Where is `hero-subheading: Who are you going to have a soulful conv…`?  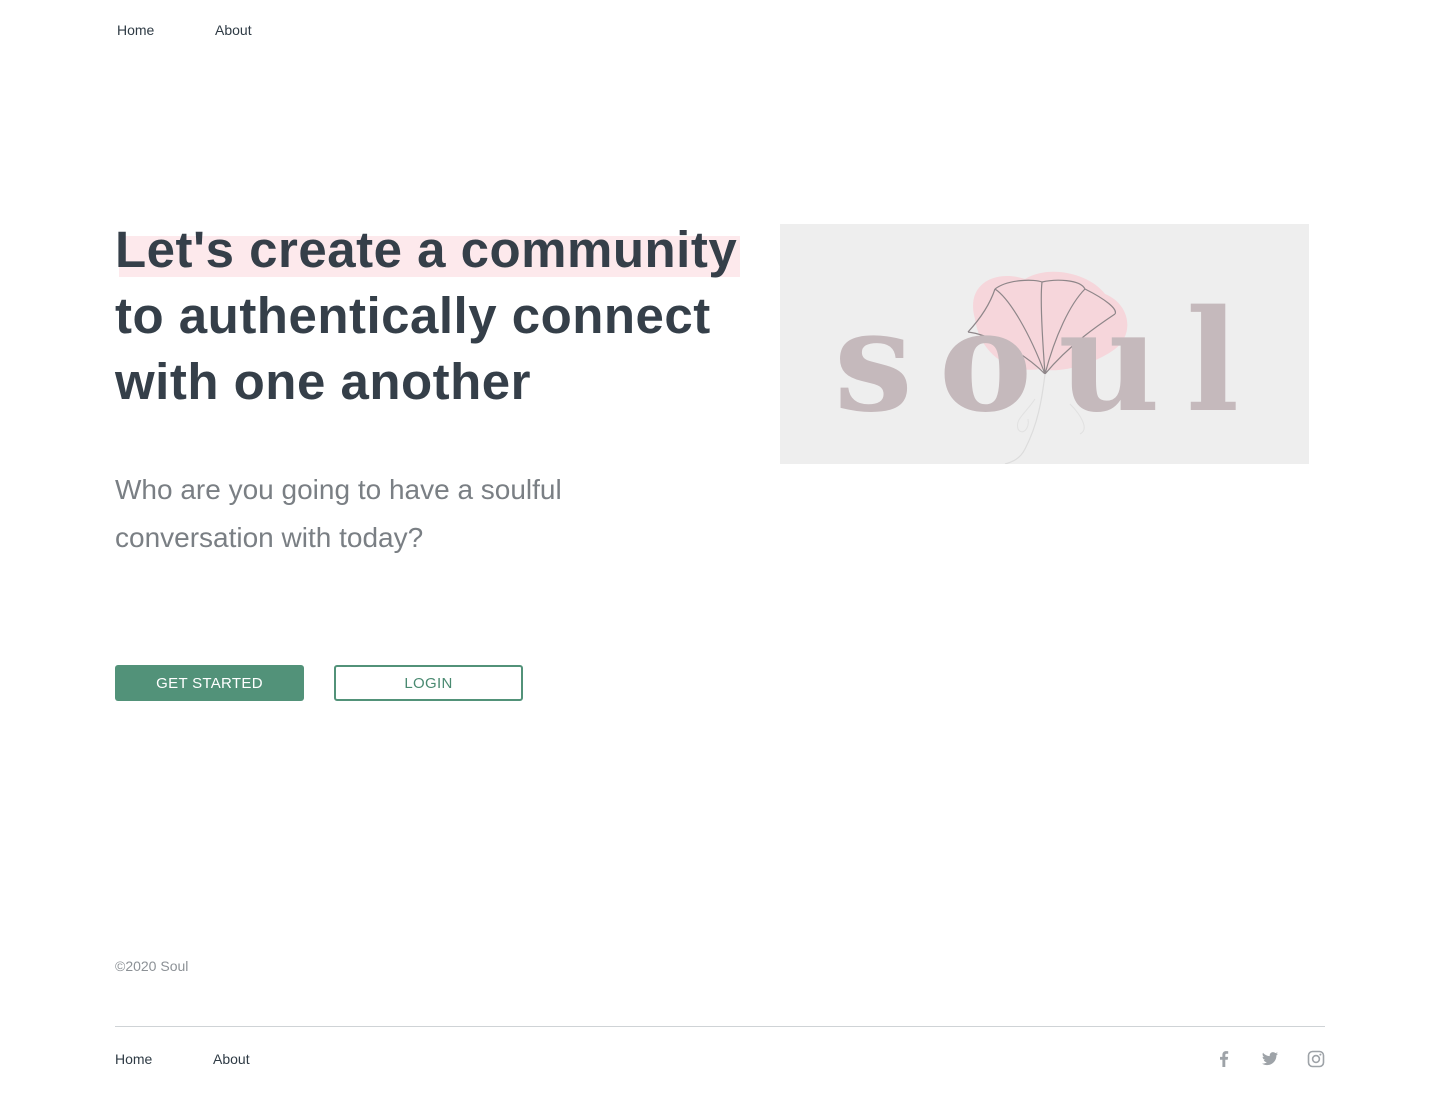 hero-subheading: Who are you going to have a soulful conv… is located at coordinates (375, 514).